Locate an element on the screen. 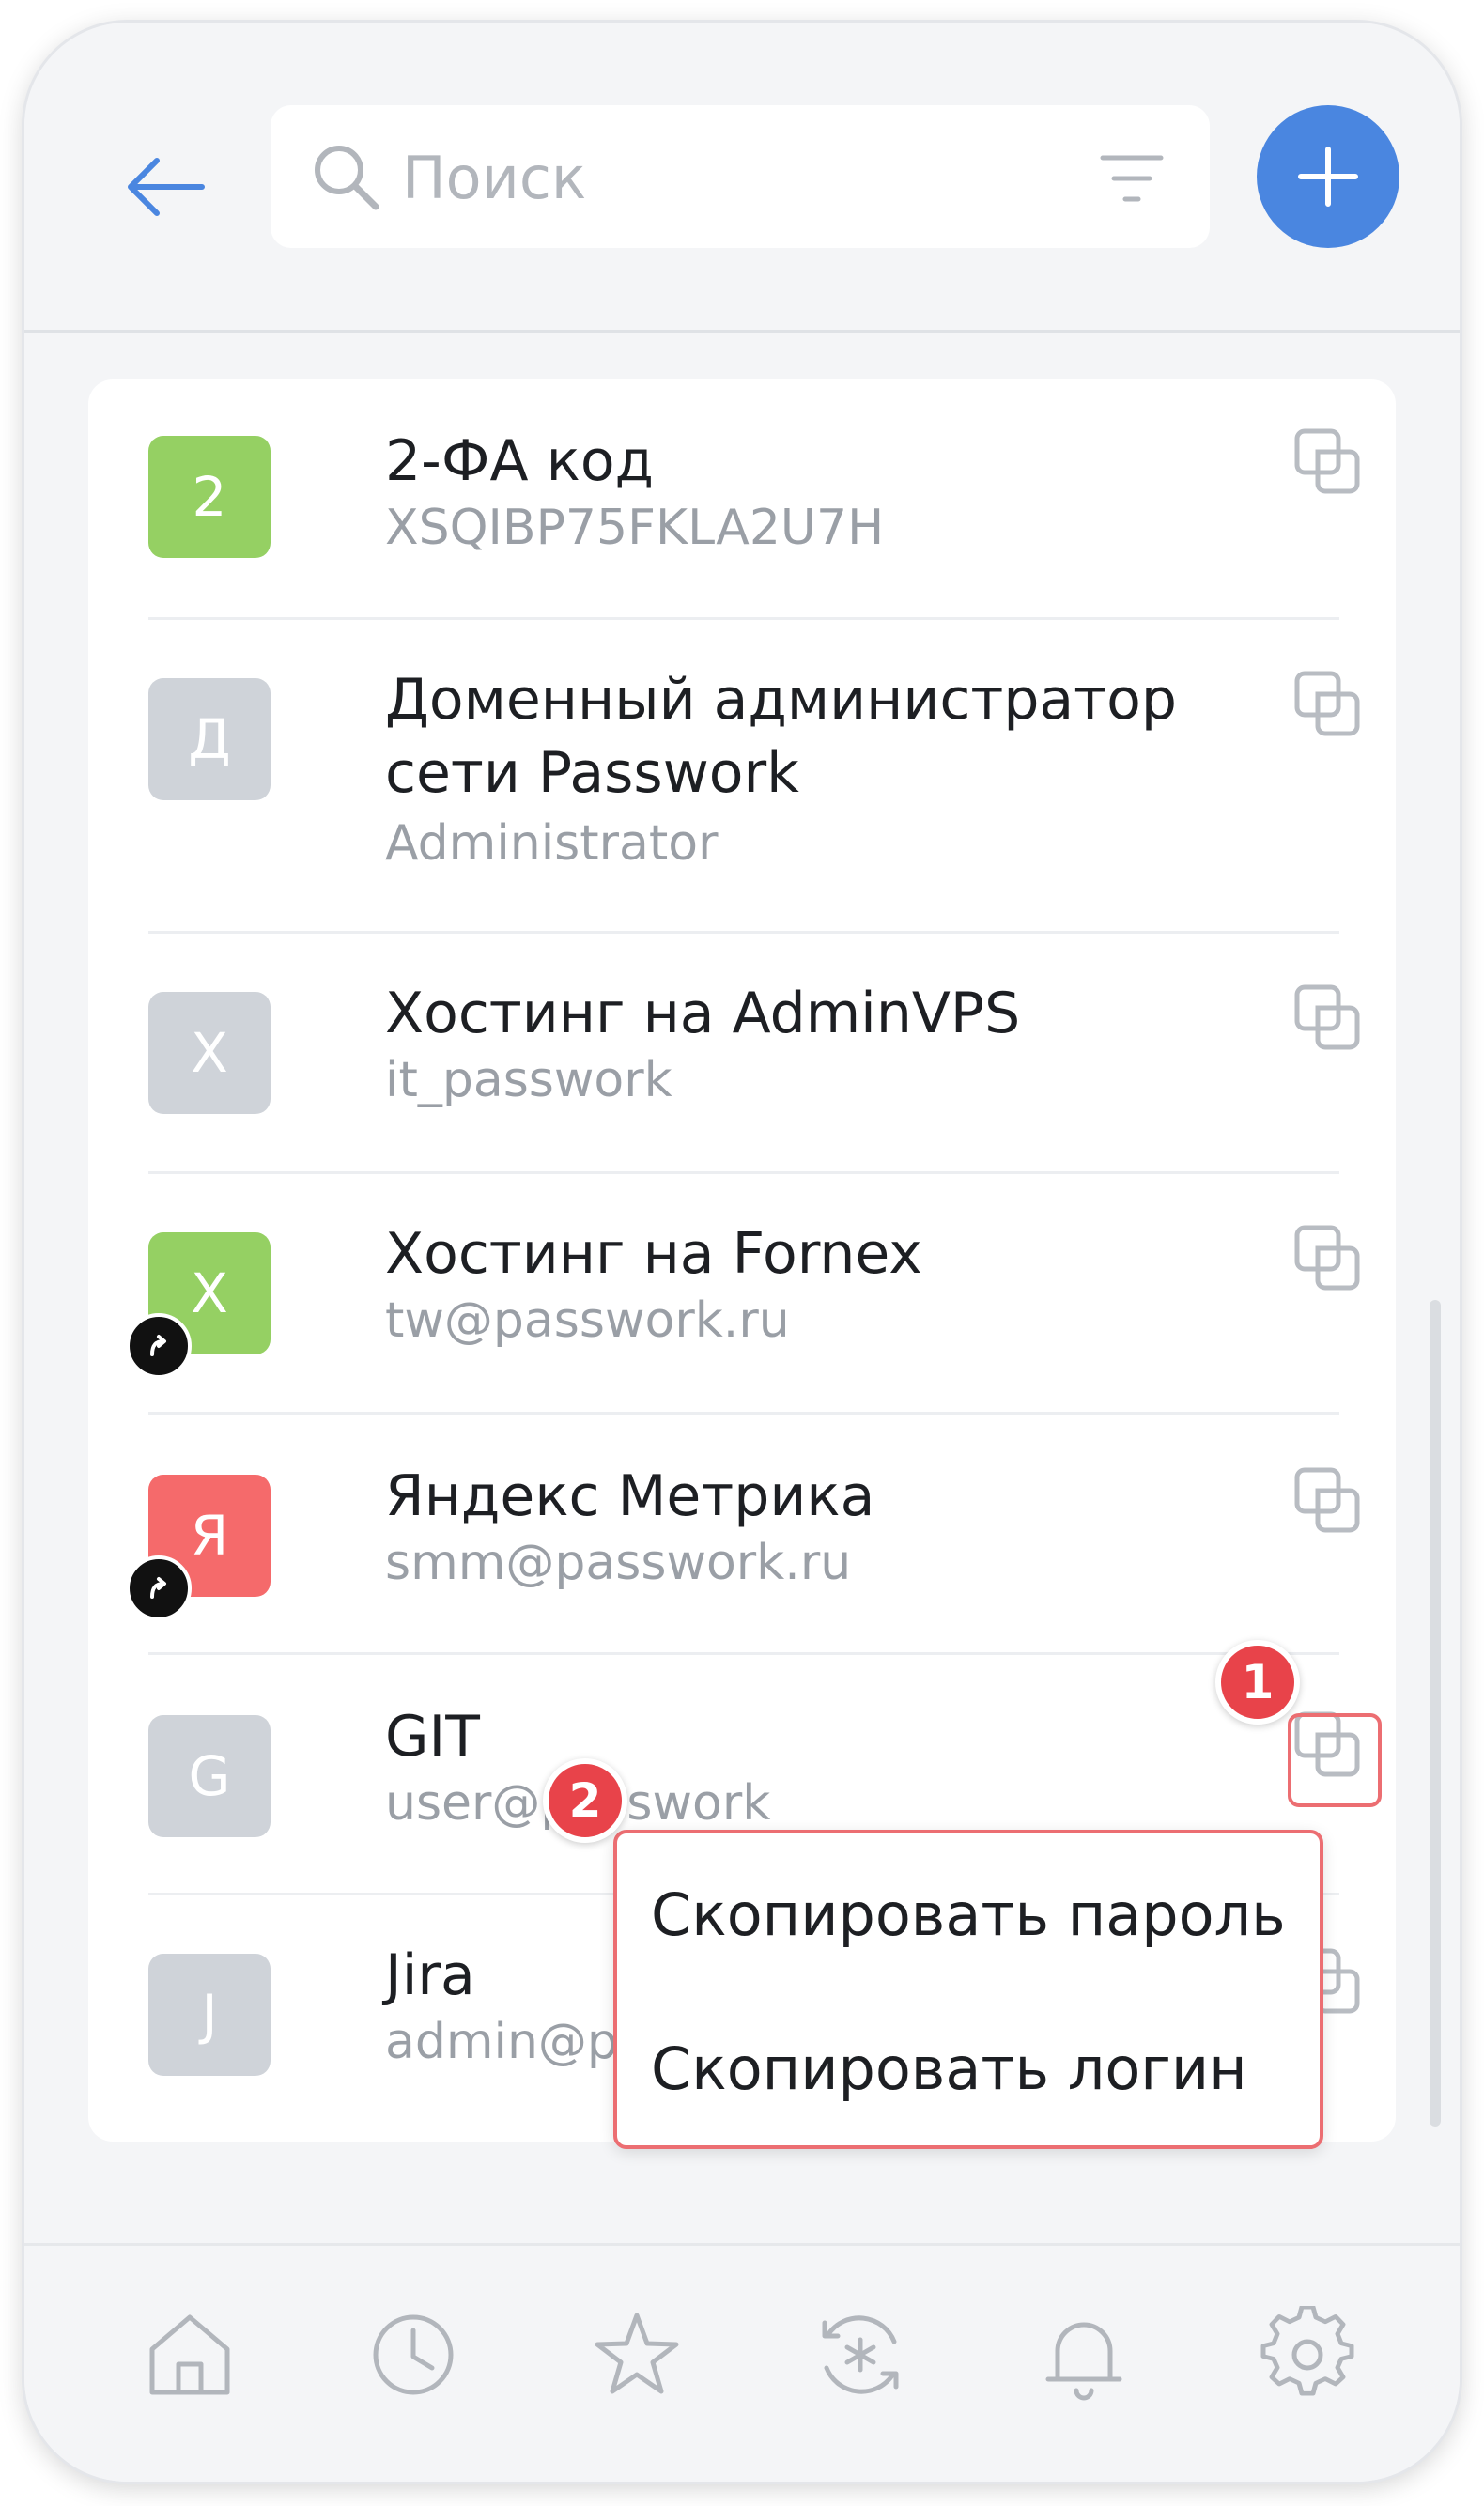 The width and height of the screenshot is (1484, 2506). search-box is located at coordinates (740, 176).